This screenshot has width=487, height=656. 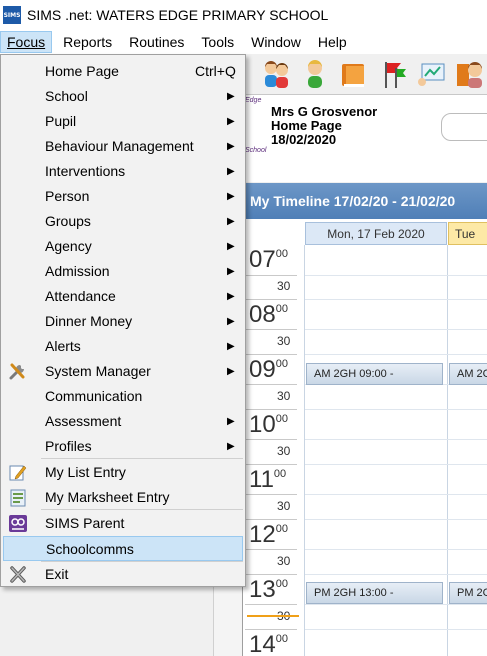 What do you see at coordinates (276, 42) in the screenshot?
I see `menu-window: Window` at bounding box center [276, 42].